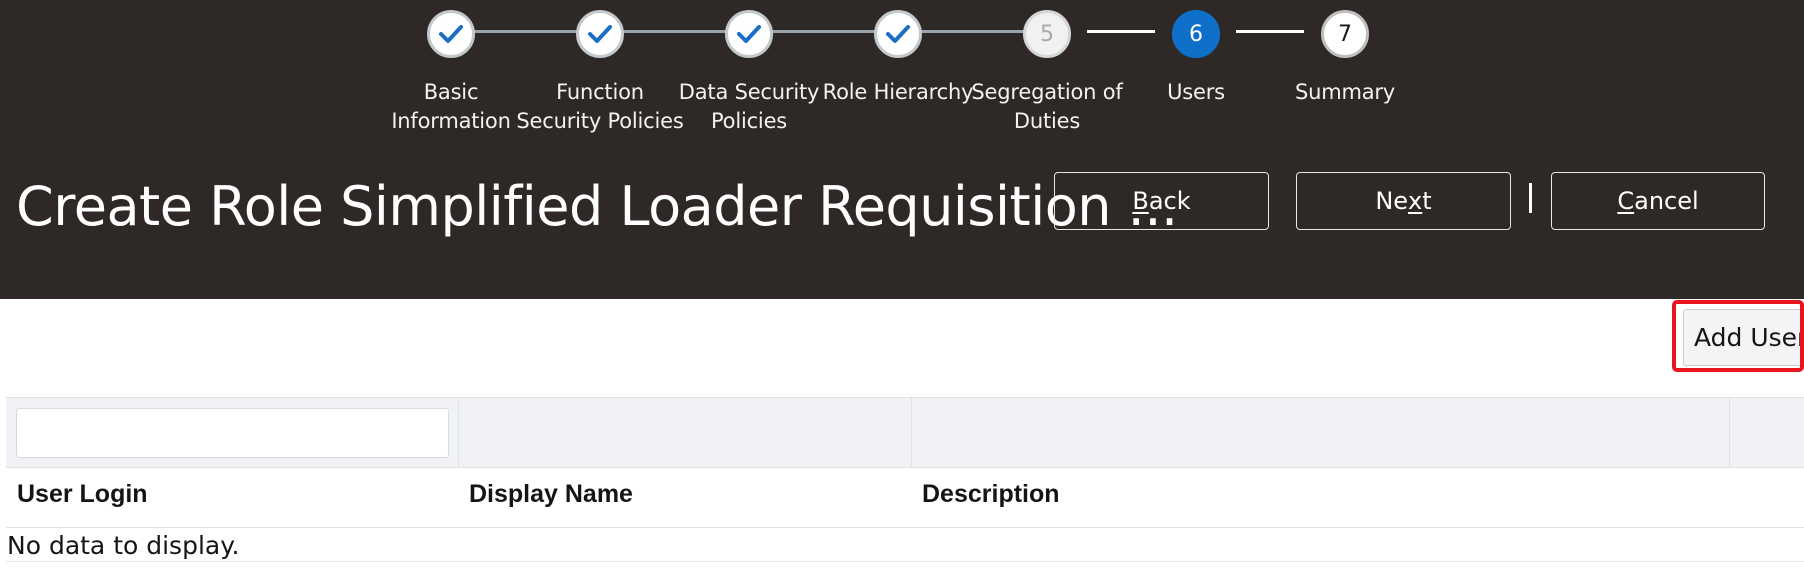 The width and height of the screenshot is (1804, 574). I want to click on back-button: Back, so click(1161, 201).